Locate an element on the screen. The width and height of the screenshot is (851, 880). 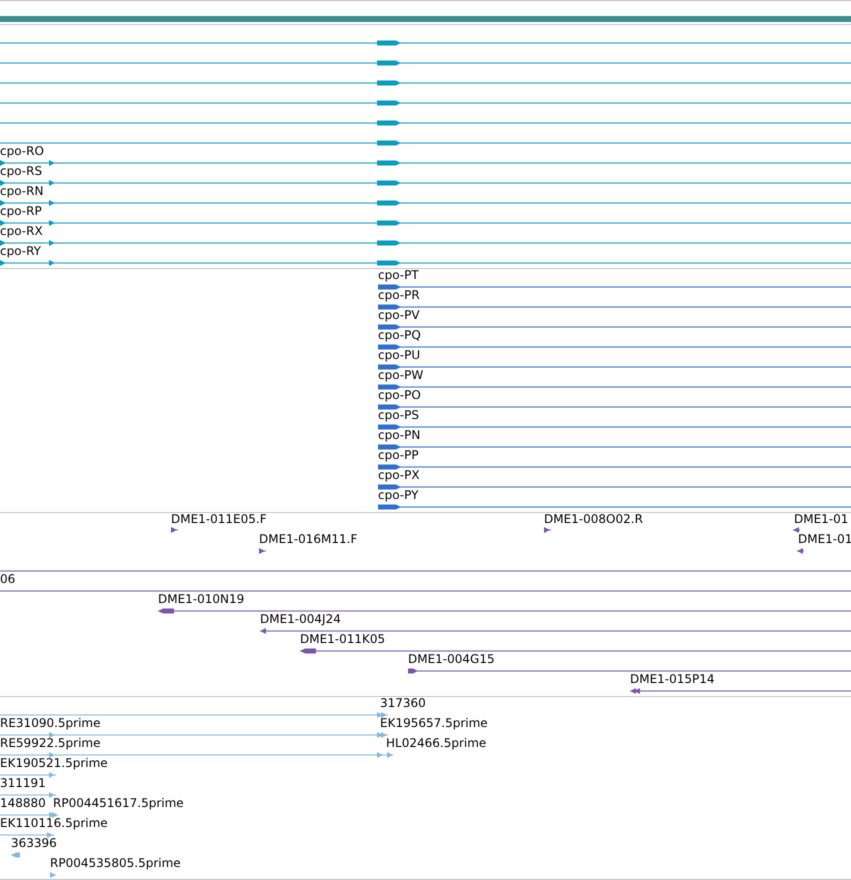
feature-label: DME1-011K05 is located at coordinates (343, 639).